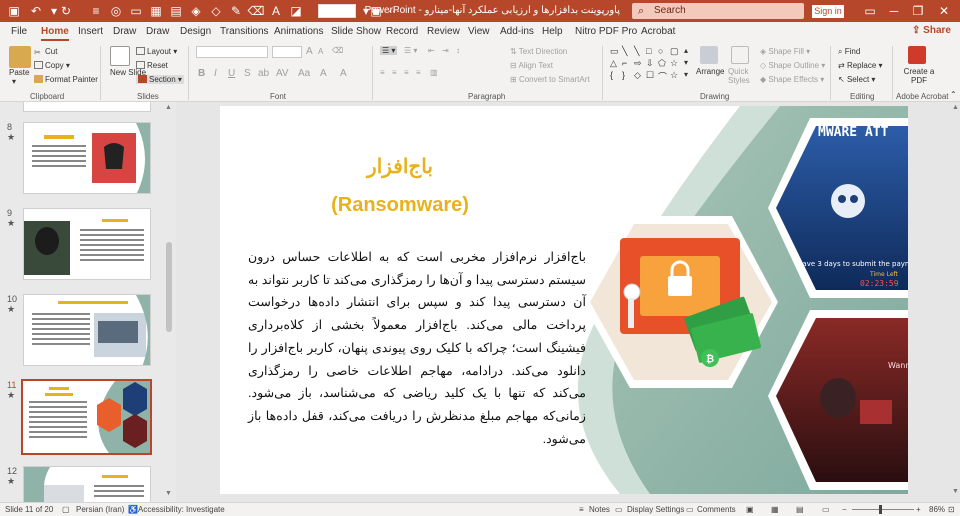 Image resolution: width=960 pixels, height=516 pixels. What do you see at coordinates (431, 50) in the screenshot?
I see `decrease-indent-icon: ⇤` at bounding box center [431, 50].